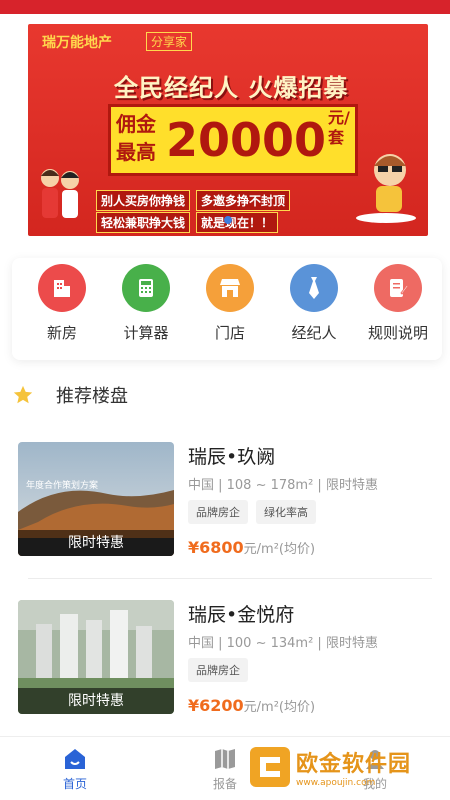  Describe the element at coordinates (336, 783) in the screenshot. I see `watermark-url: www.apoujin.com` at that location.